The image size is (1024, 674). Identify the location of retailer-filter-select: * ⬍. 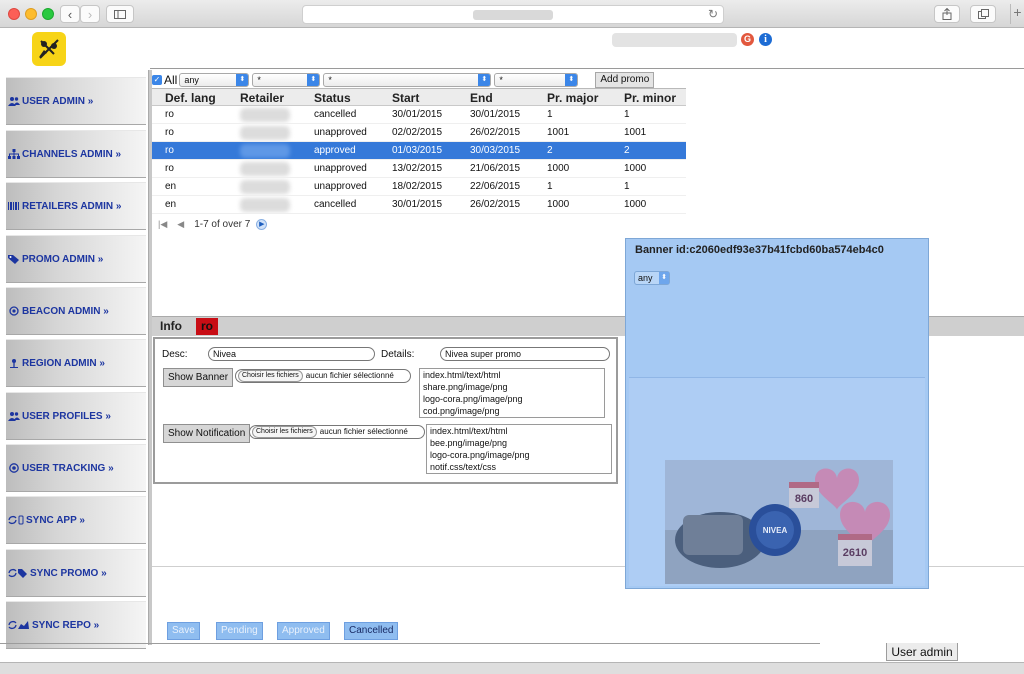
(286, 80).